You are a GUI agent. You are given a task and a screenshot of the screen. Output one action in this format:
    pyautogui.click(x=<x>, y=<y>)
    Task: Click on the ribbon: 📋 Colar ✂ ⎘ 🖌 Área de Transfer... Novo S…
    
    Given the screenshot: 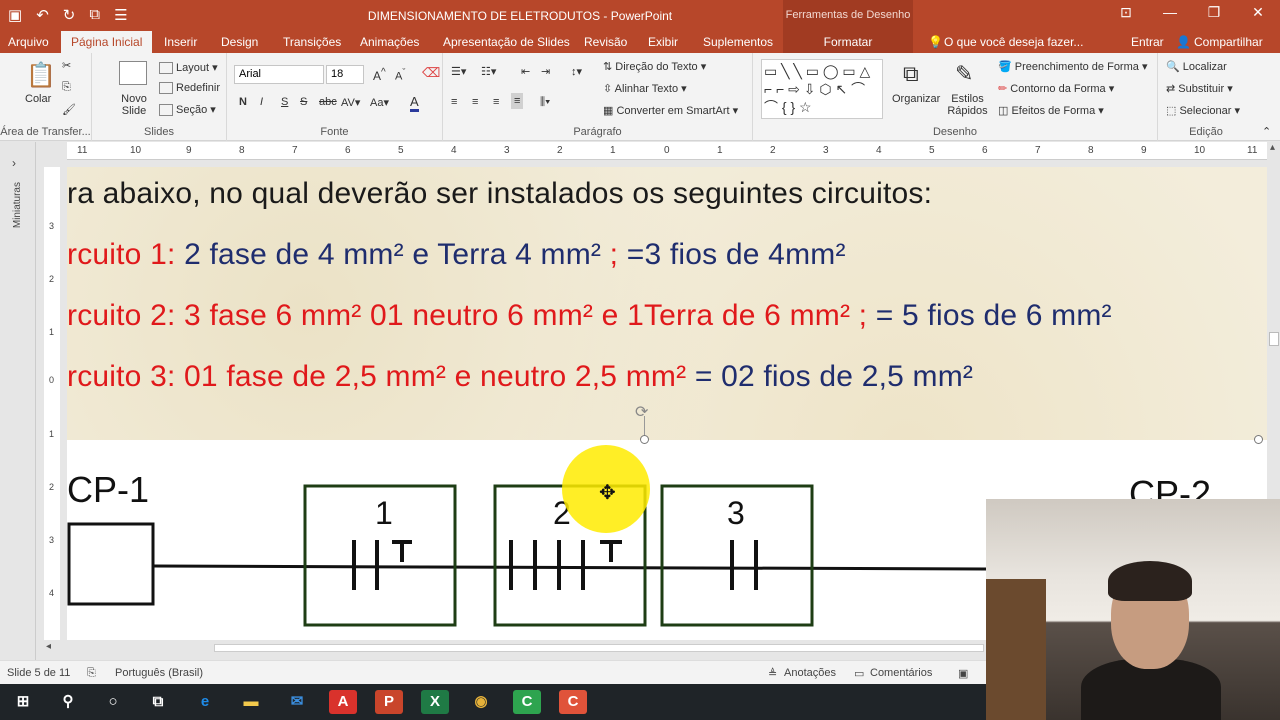 What is the action you would take?
    pyautogui.click(x=640, y=97)
    